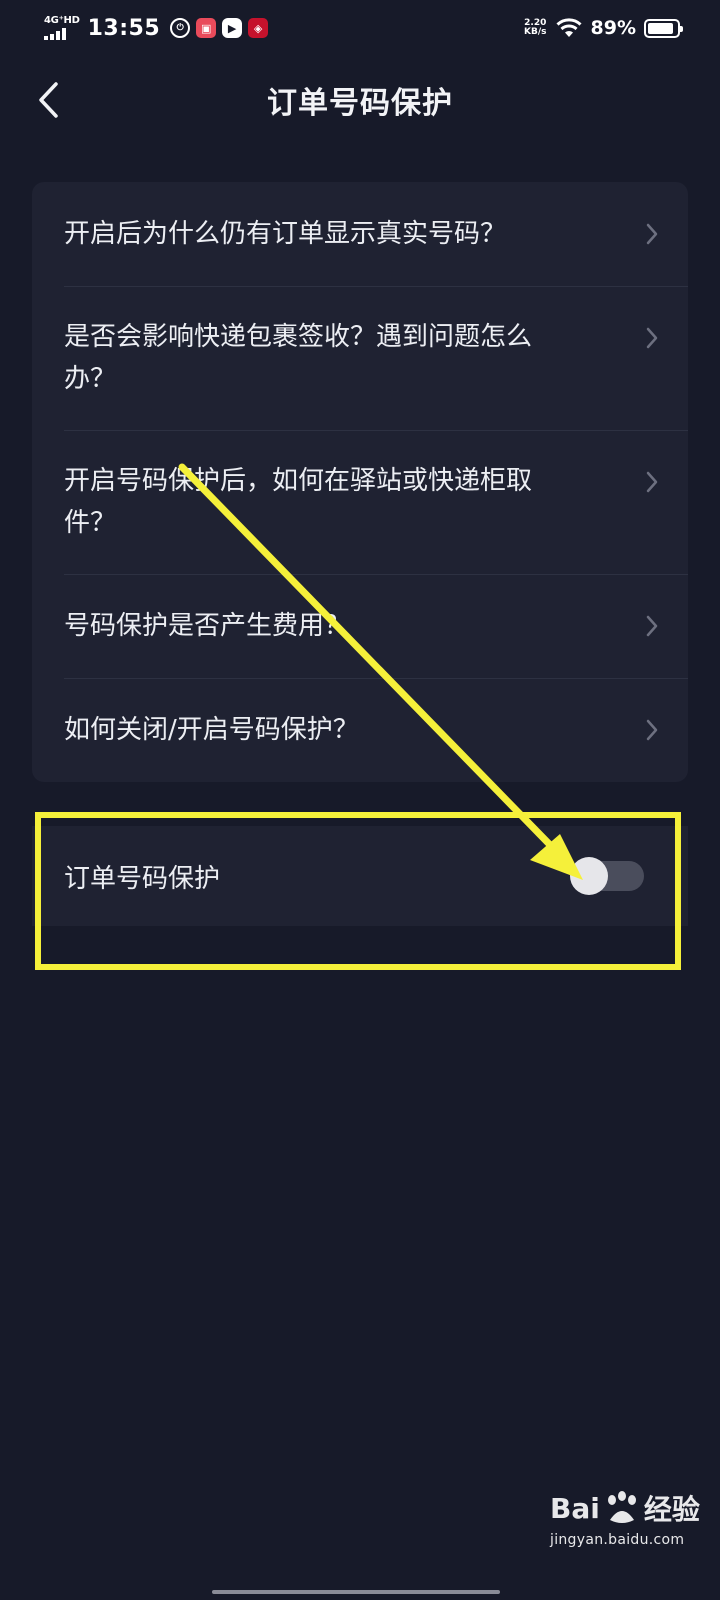  Describe the element at coordinates (621, 1507) in the screenshot. I see `paw-icon` at that location.